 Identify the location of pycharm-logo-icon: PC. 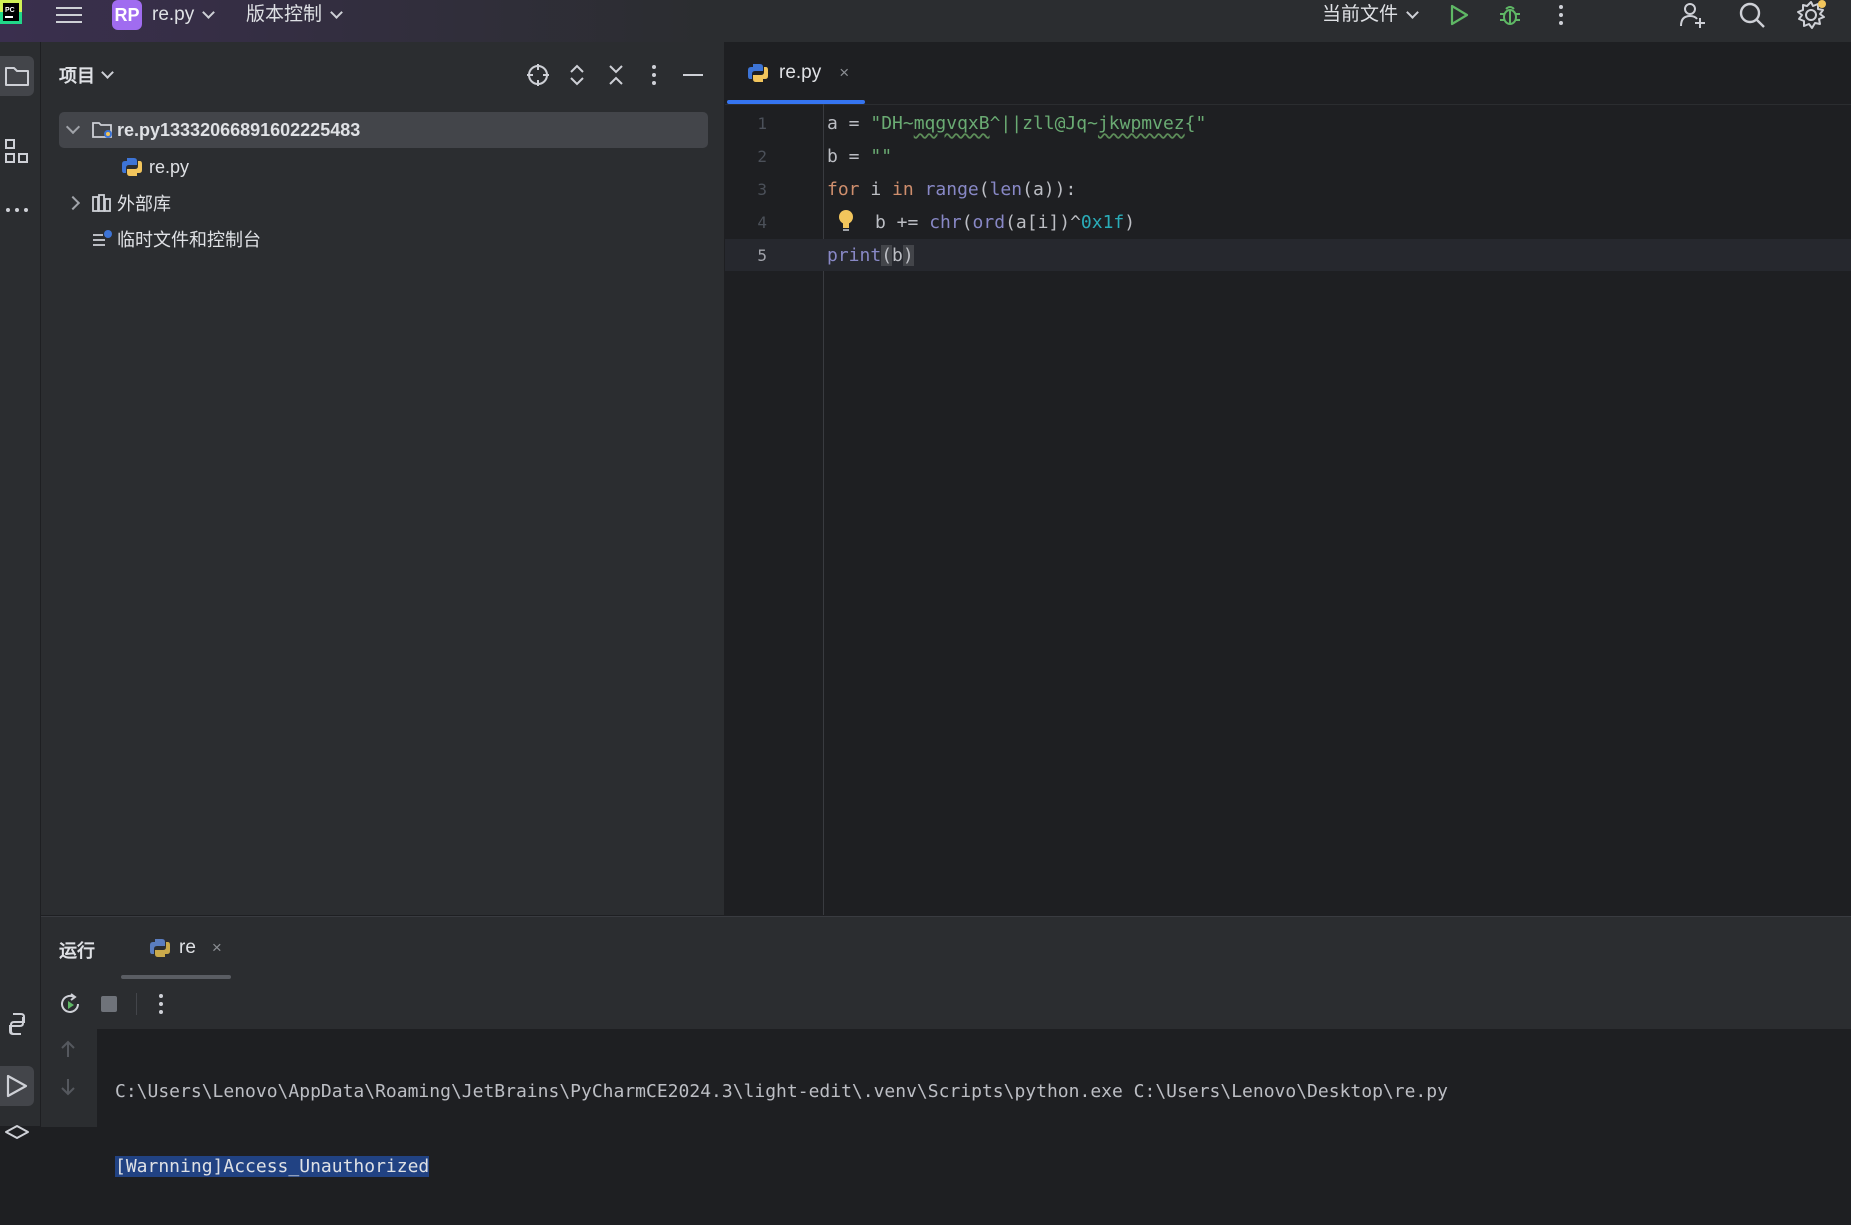
(11, 12).